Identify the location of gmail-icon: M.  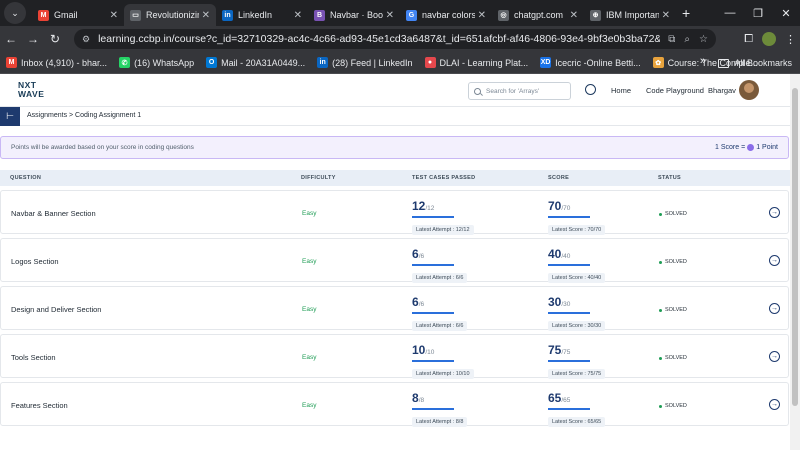
(43, 15).